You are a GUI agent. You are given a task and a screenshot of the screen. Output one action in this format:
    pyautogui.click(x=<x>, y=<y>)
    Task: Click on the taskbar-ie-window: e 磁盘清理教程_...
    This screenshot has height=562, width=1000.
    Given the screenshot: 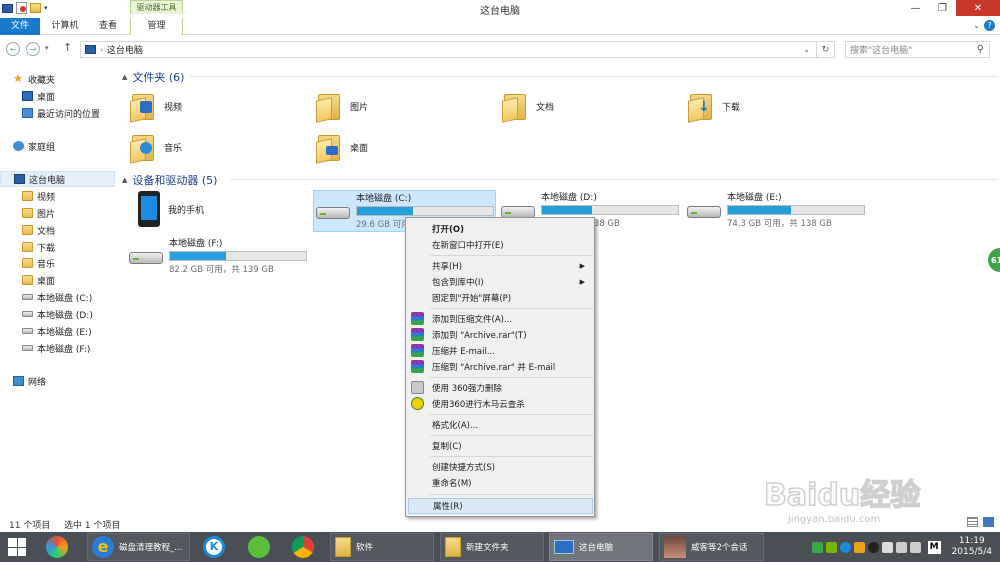 What is the action you would take?
    pyautogui.click(x=138, y=547)
    